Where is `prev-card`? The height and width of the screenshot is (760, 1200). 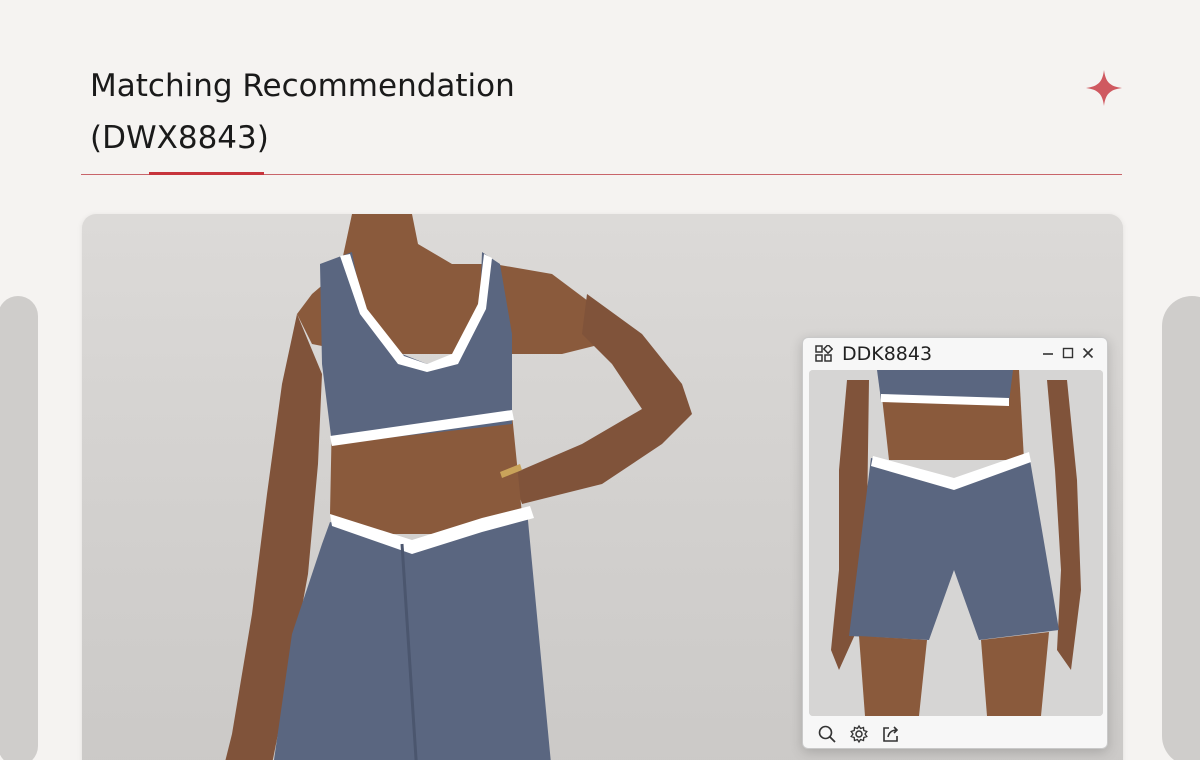 prev-card is located at coordinates (19, 528).